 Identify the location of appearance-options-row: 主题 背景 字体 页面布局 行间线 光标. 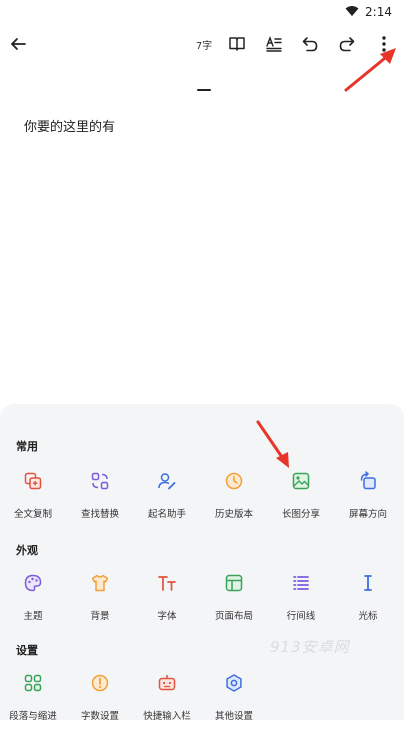
(202, 604).